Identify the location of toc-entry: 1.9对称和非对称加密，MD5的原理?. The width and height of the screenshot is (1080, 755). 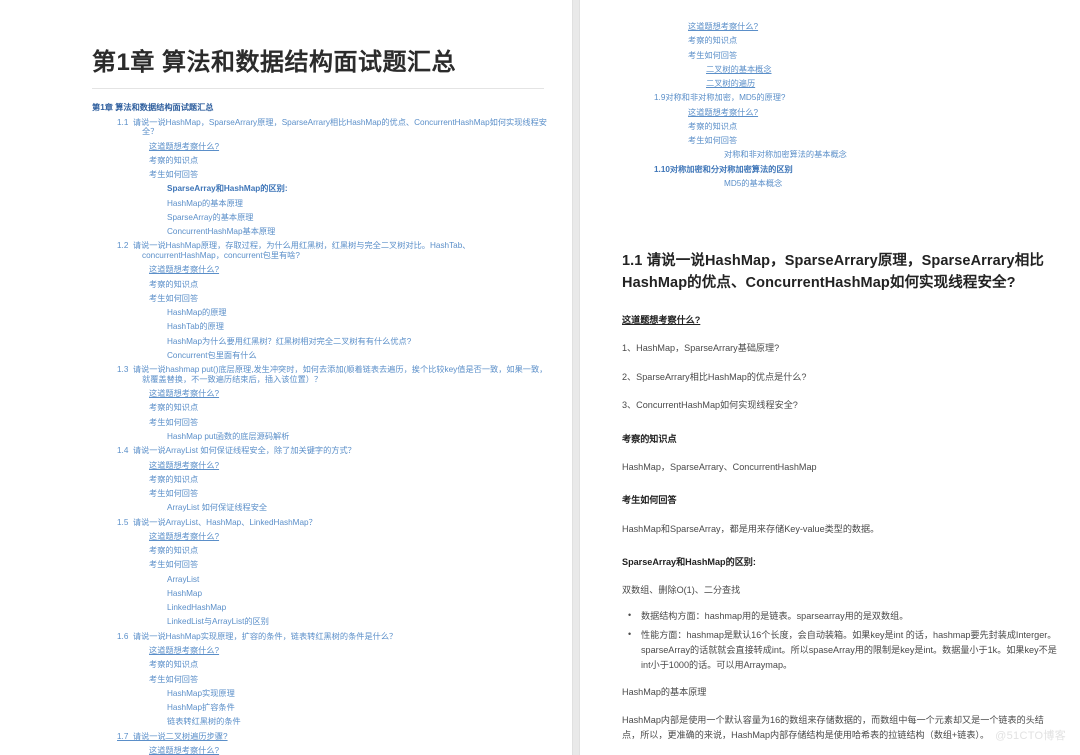
(852, 100).